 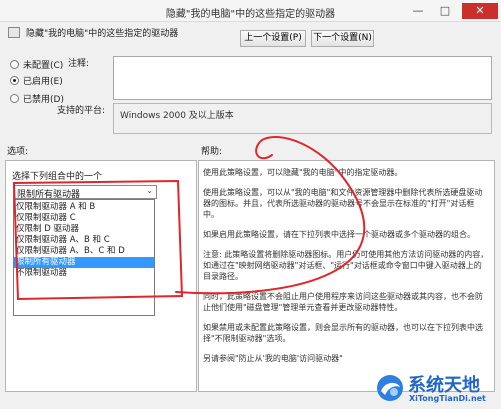 What do you see at coordinates (436, 388) in the screenshot?
I see `watermark: 系统天地 XiTongTianDi.net` at bounding box center [436, 388].